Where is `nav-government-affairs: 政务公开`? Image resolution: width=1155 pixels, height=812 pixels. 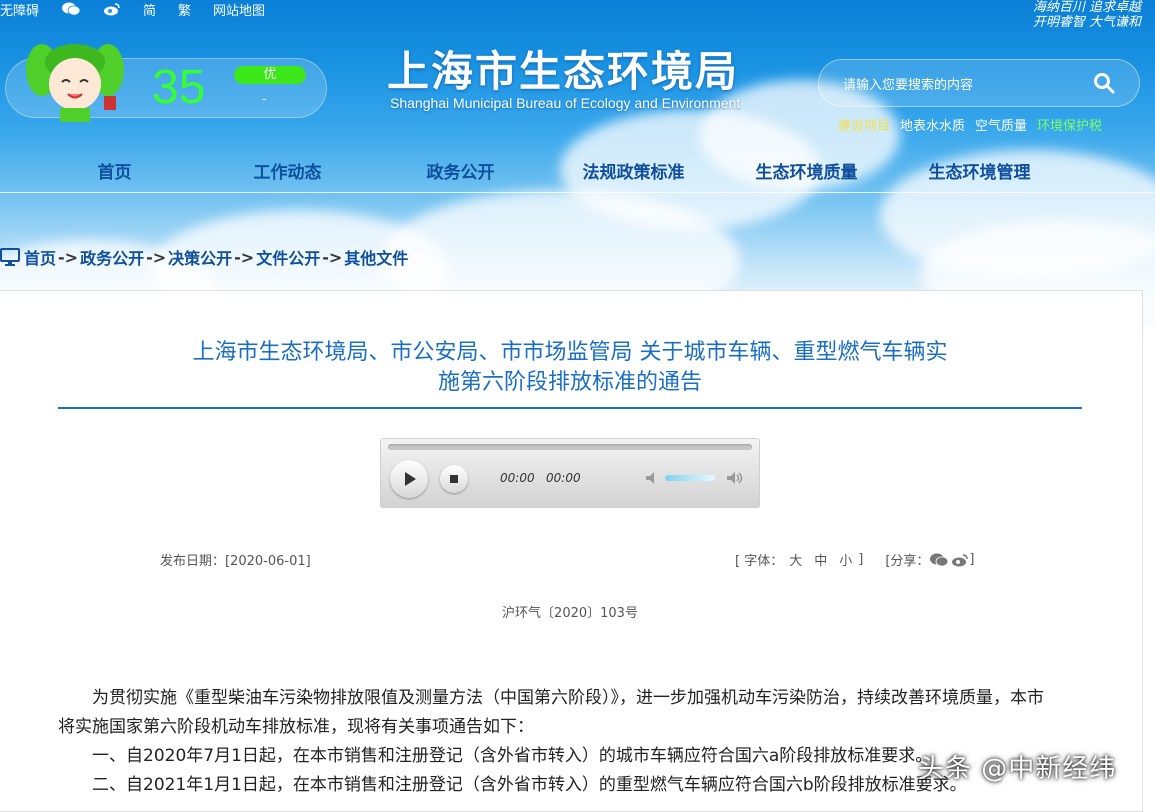 nav-government-affairs: 政务公开 is located at coordinates (460, 175).